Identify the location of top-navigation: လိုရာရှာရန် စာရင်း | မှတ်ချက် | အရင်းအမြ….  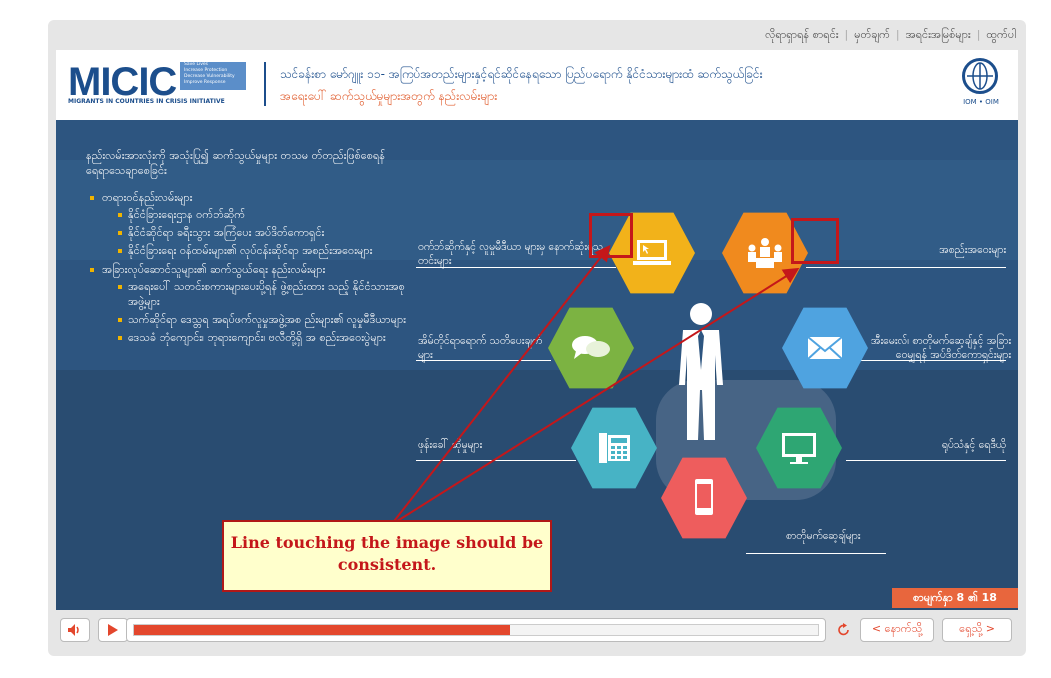
(890, 36).